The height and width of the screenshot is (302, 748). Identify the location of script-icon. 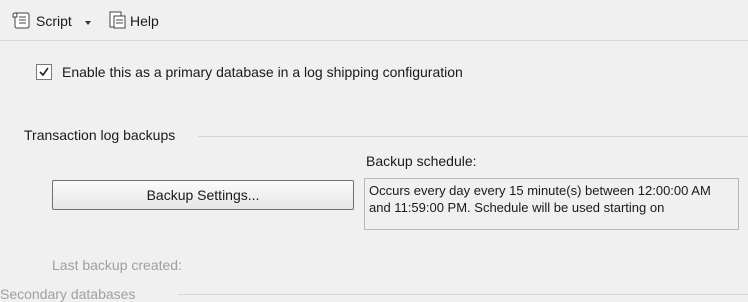
(22, 21).